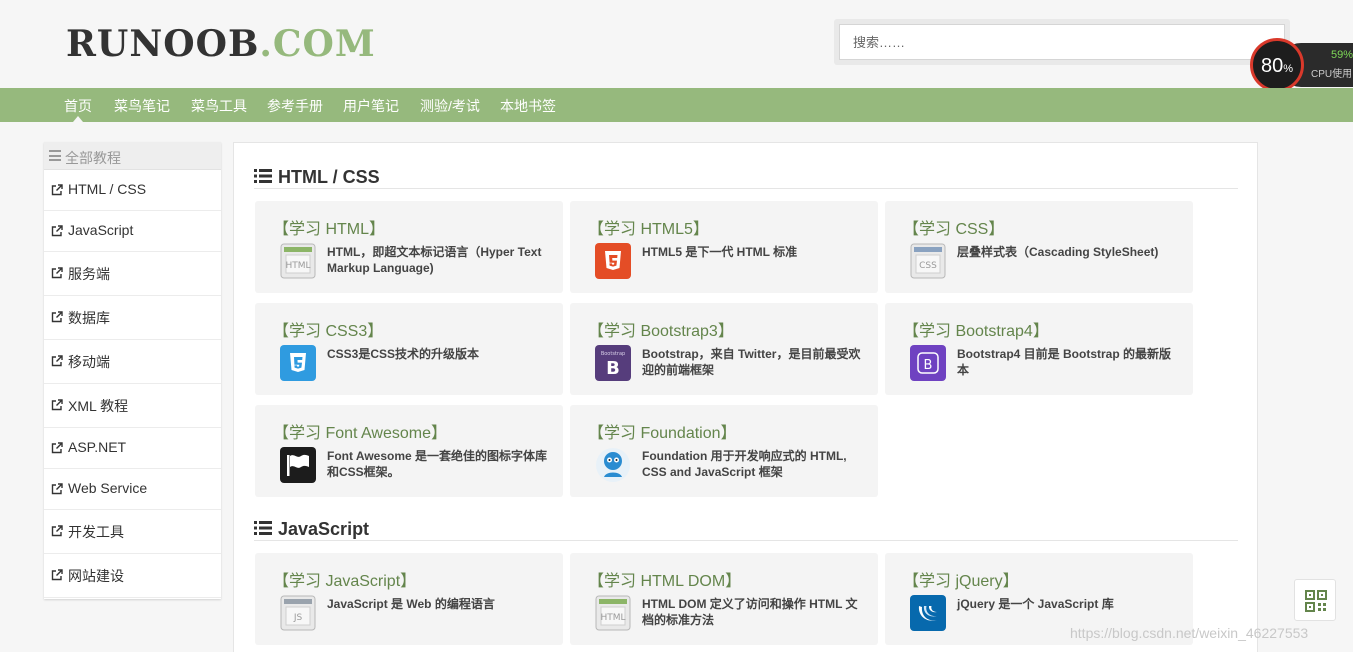  I want to click on sidebar-item: 开发工具, so click(132, 532).